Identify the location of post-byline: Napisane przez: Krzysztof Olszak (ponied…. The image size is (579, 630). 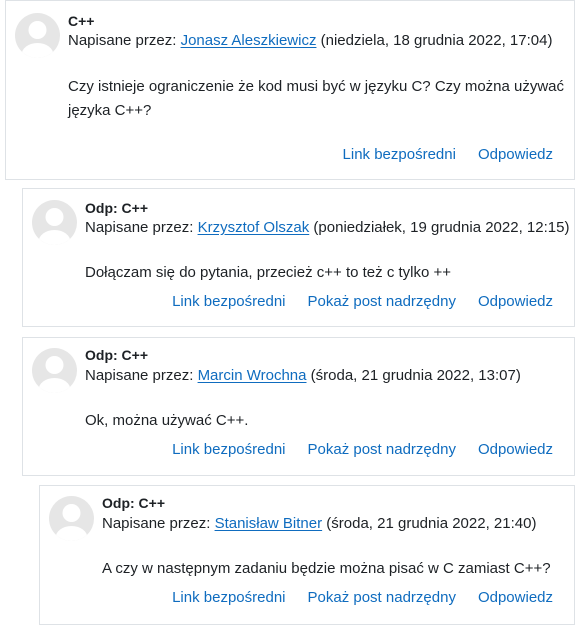
(327, 228).